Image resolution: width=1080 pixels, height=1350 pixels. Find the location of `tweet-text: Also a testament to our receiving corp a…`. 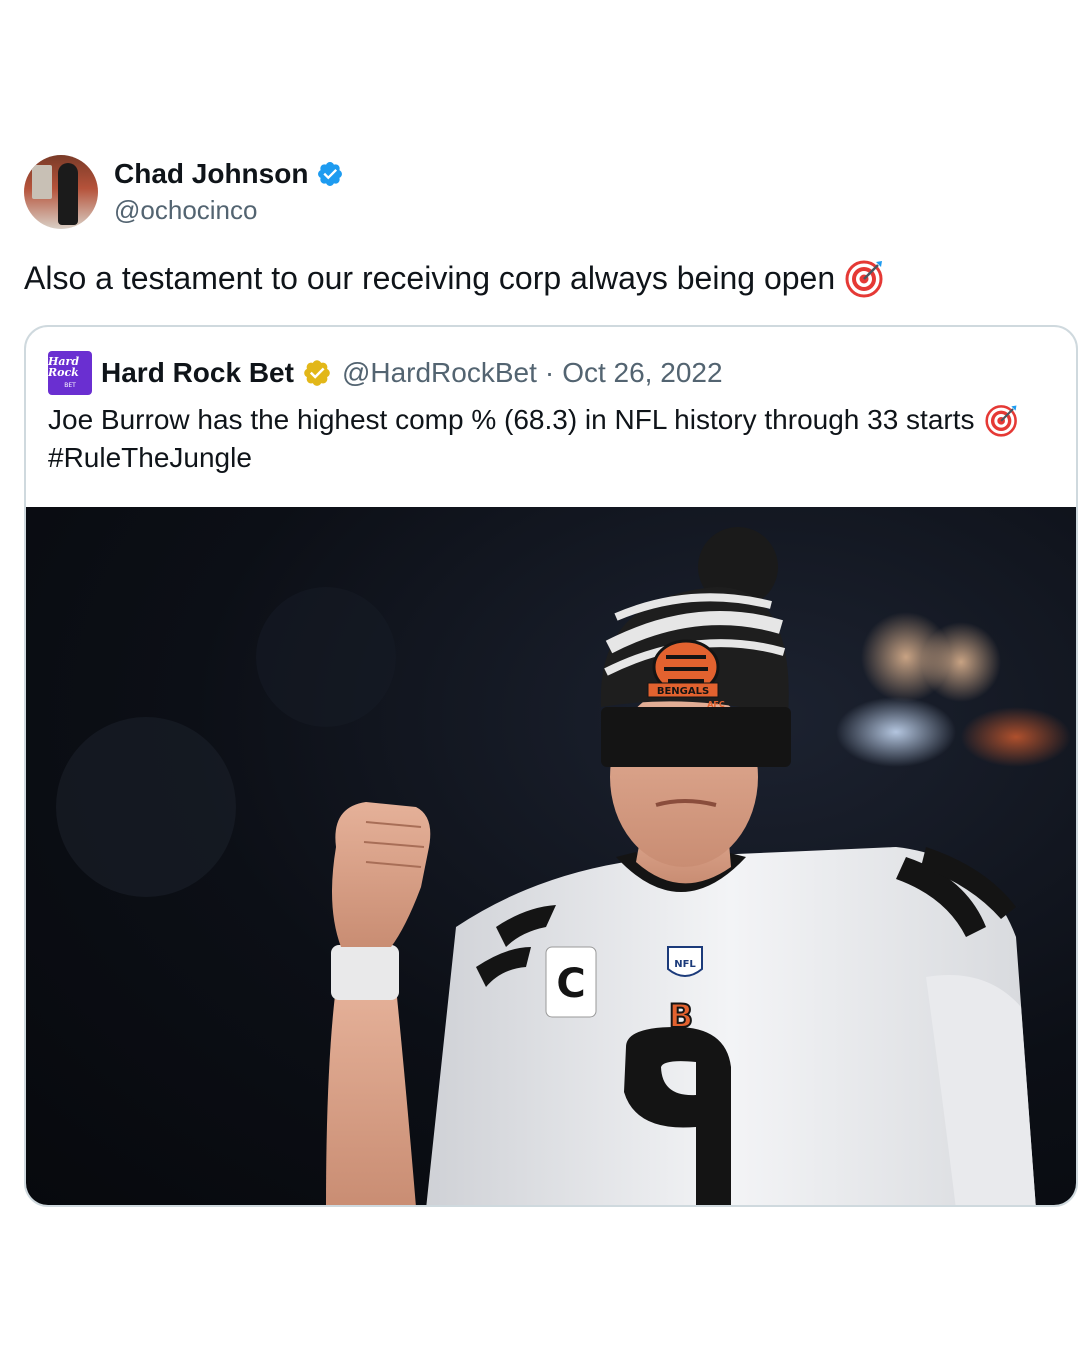

tweet-text: Also a testament to our receiving corp a… is located at coordinates (552, 278).